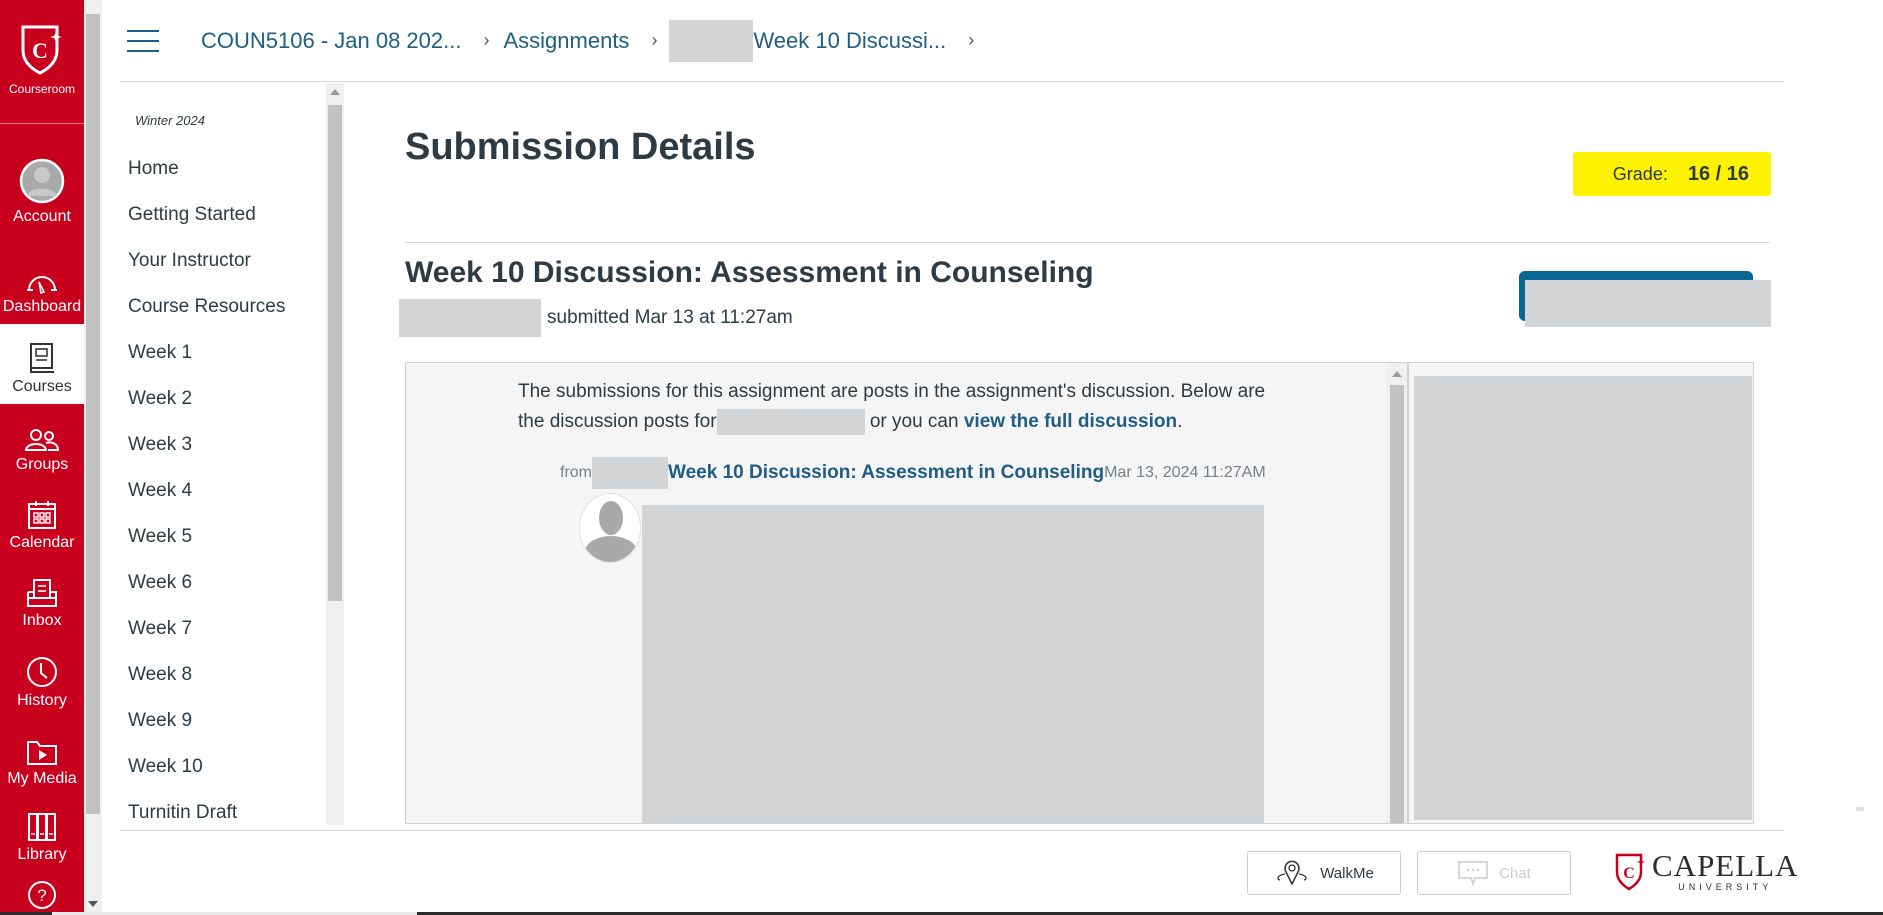  Describe the element at coordinates (93, 414) in the screenshot. I see `page-scrollbar-thumb` at that location.